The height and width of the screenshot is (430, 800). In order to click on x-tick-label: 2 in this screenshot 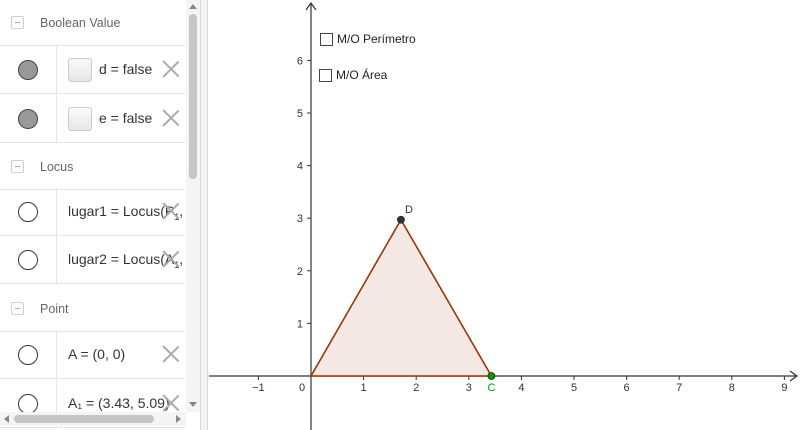, I will do `click(416, 388)`.